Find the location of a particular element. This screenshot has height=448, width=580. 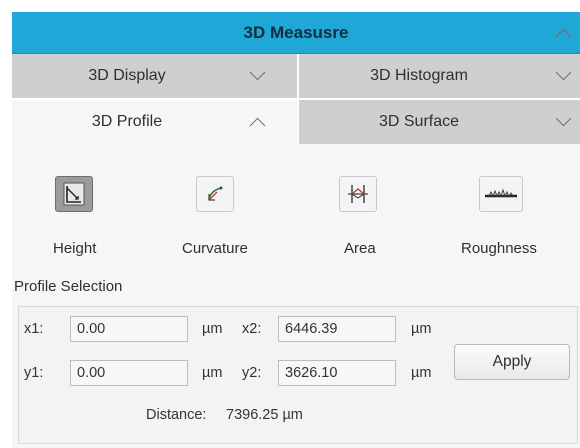

y1-field: 0.00 is located at coordinates (129, 373).